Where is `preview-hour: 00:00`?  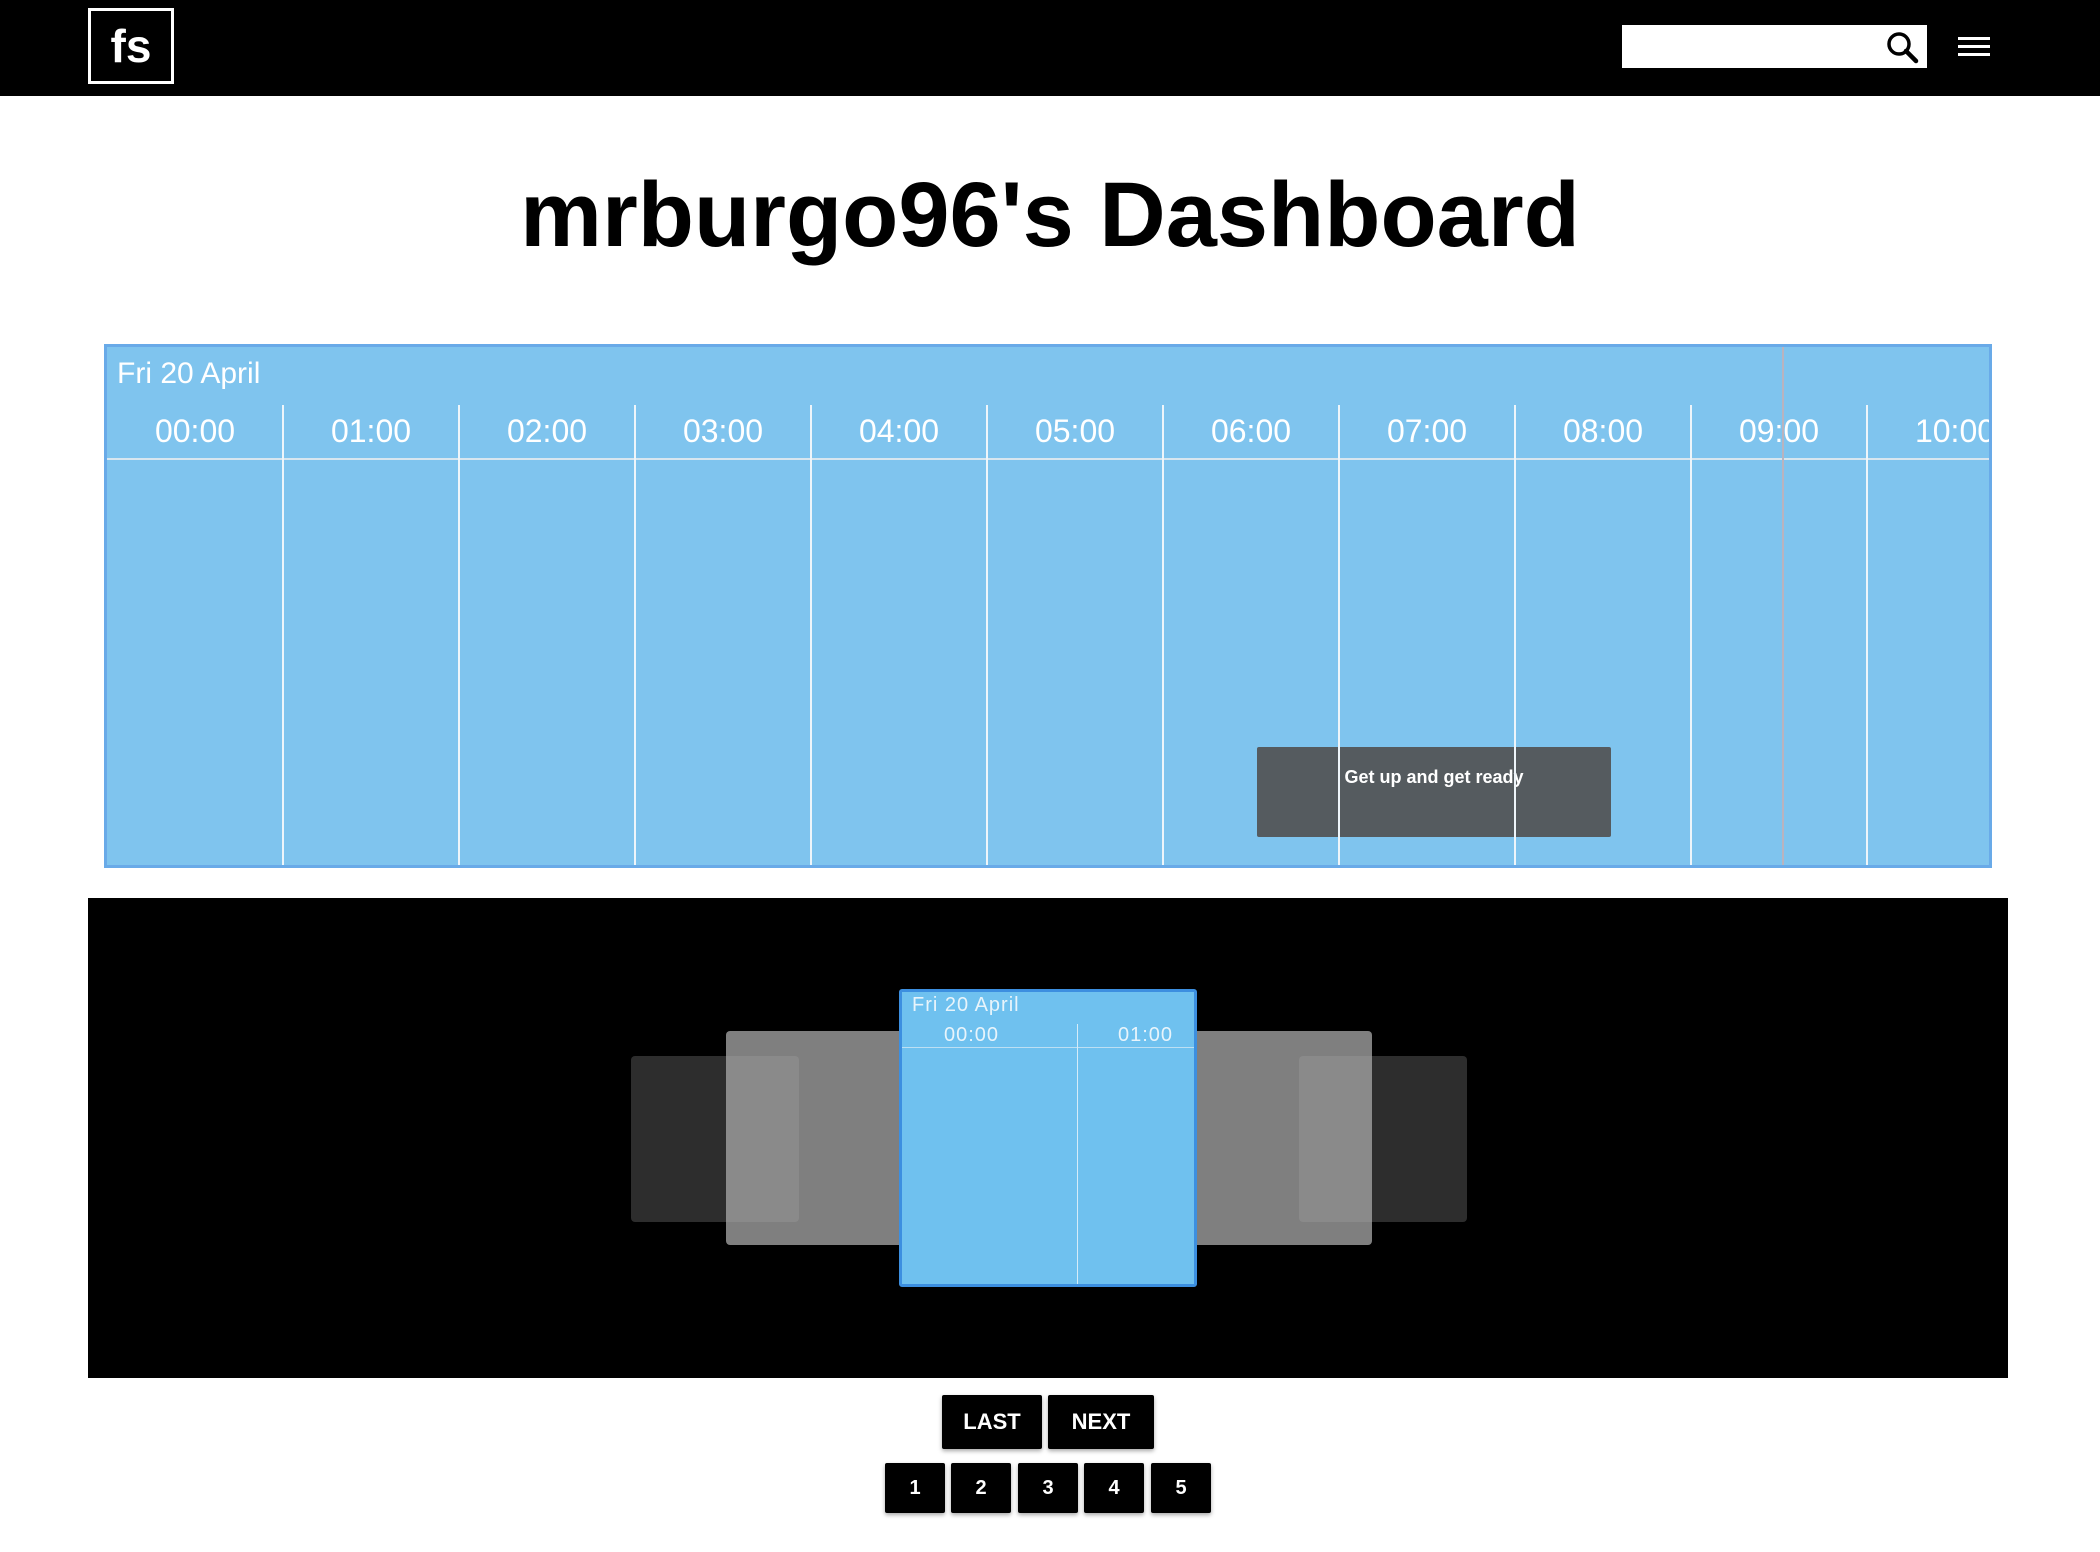 preview-hour: 00:00 is located at coordinates (972, 1035).